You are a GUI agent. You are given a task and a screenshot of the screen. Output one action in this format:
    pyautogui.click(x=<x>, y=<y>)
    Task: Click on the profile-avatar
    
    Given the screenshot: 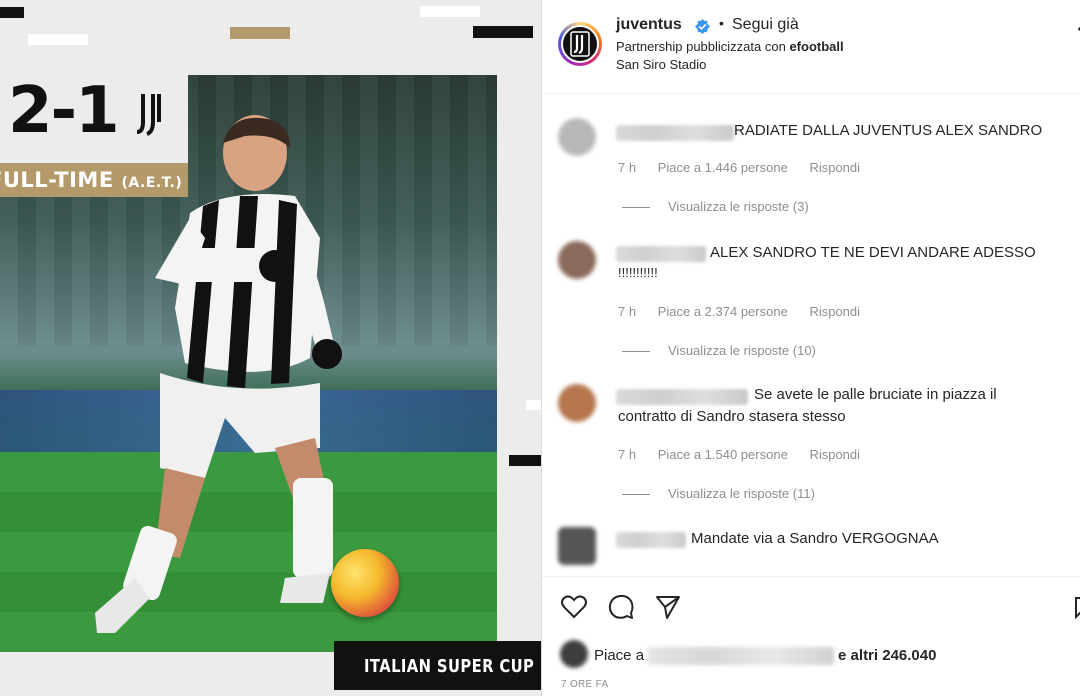 What is the action you would take?
    pyautogui.click(x=580, y=44)
    